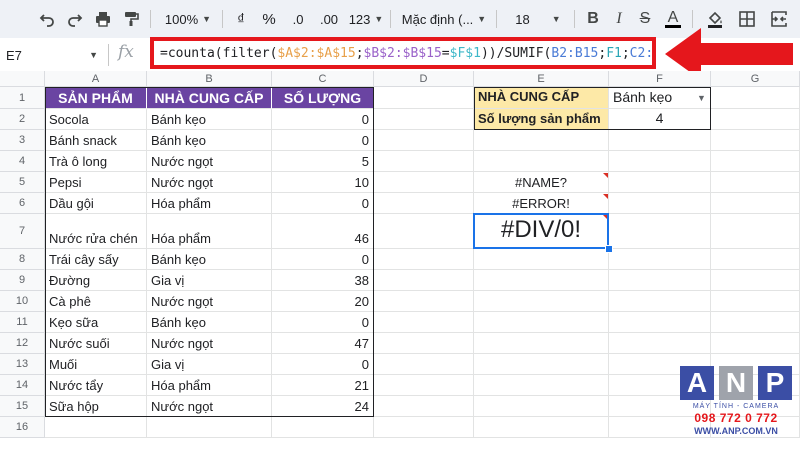  What do you see at coordinates (188, 19) in the screenshot?
I see `zoom-select: 100% ▼` at bounding box center [188, 19].